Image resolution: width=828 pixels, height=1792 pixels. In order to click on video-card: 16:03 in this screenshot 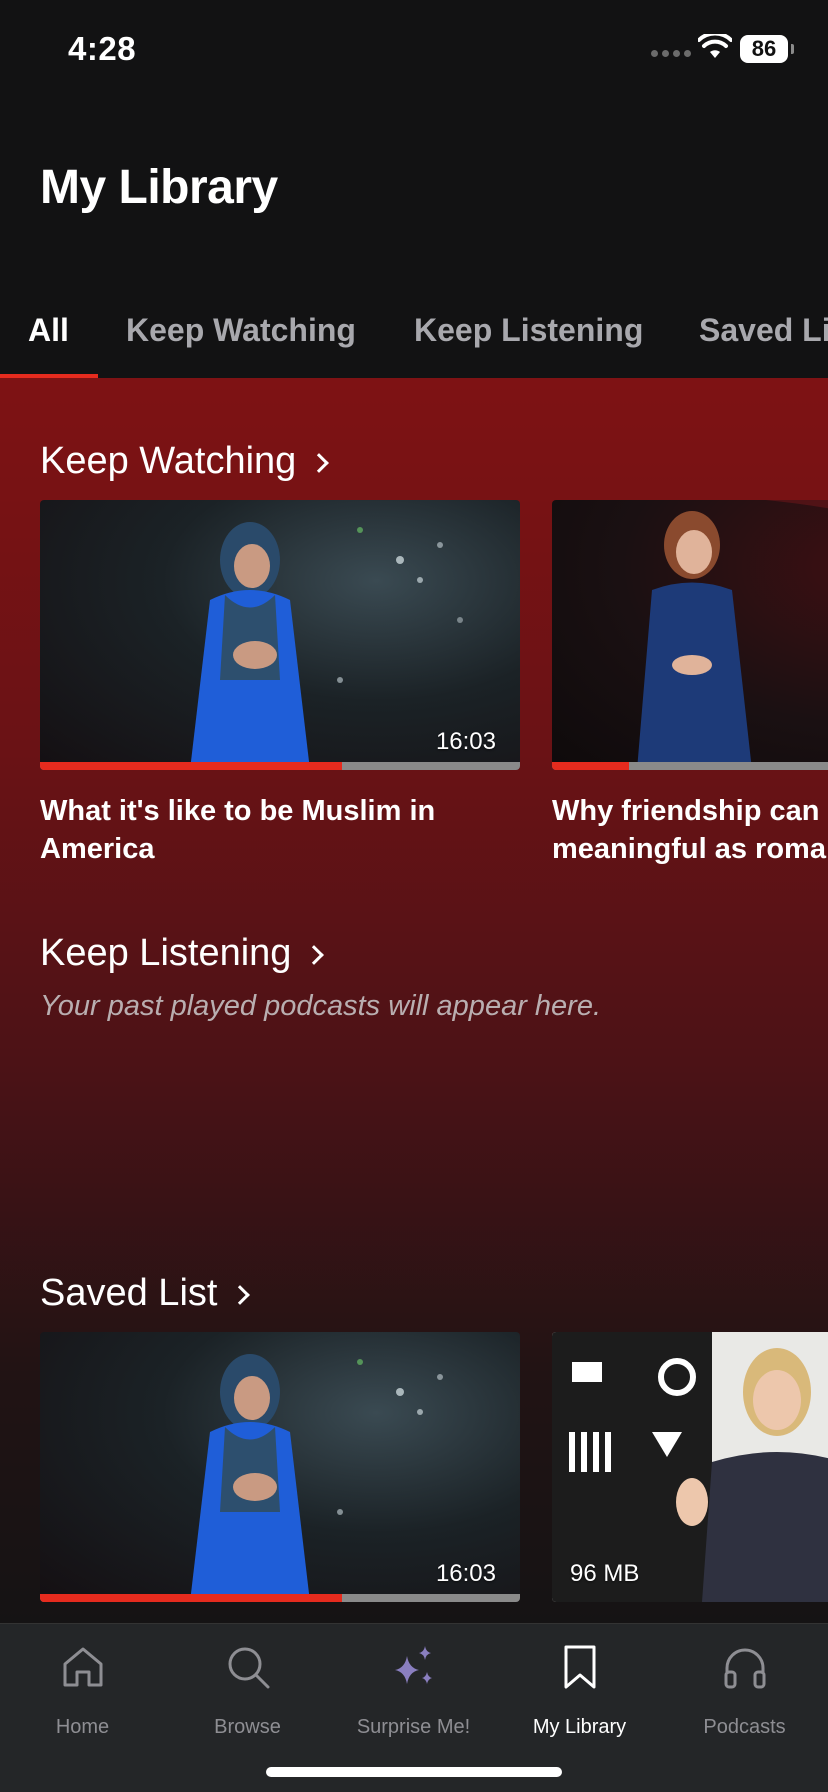, I will do `click(280, 1467)`.